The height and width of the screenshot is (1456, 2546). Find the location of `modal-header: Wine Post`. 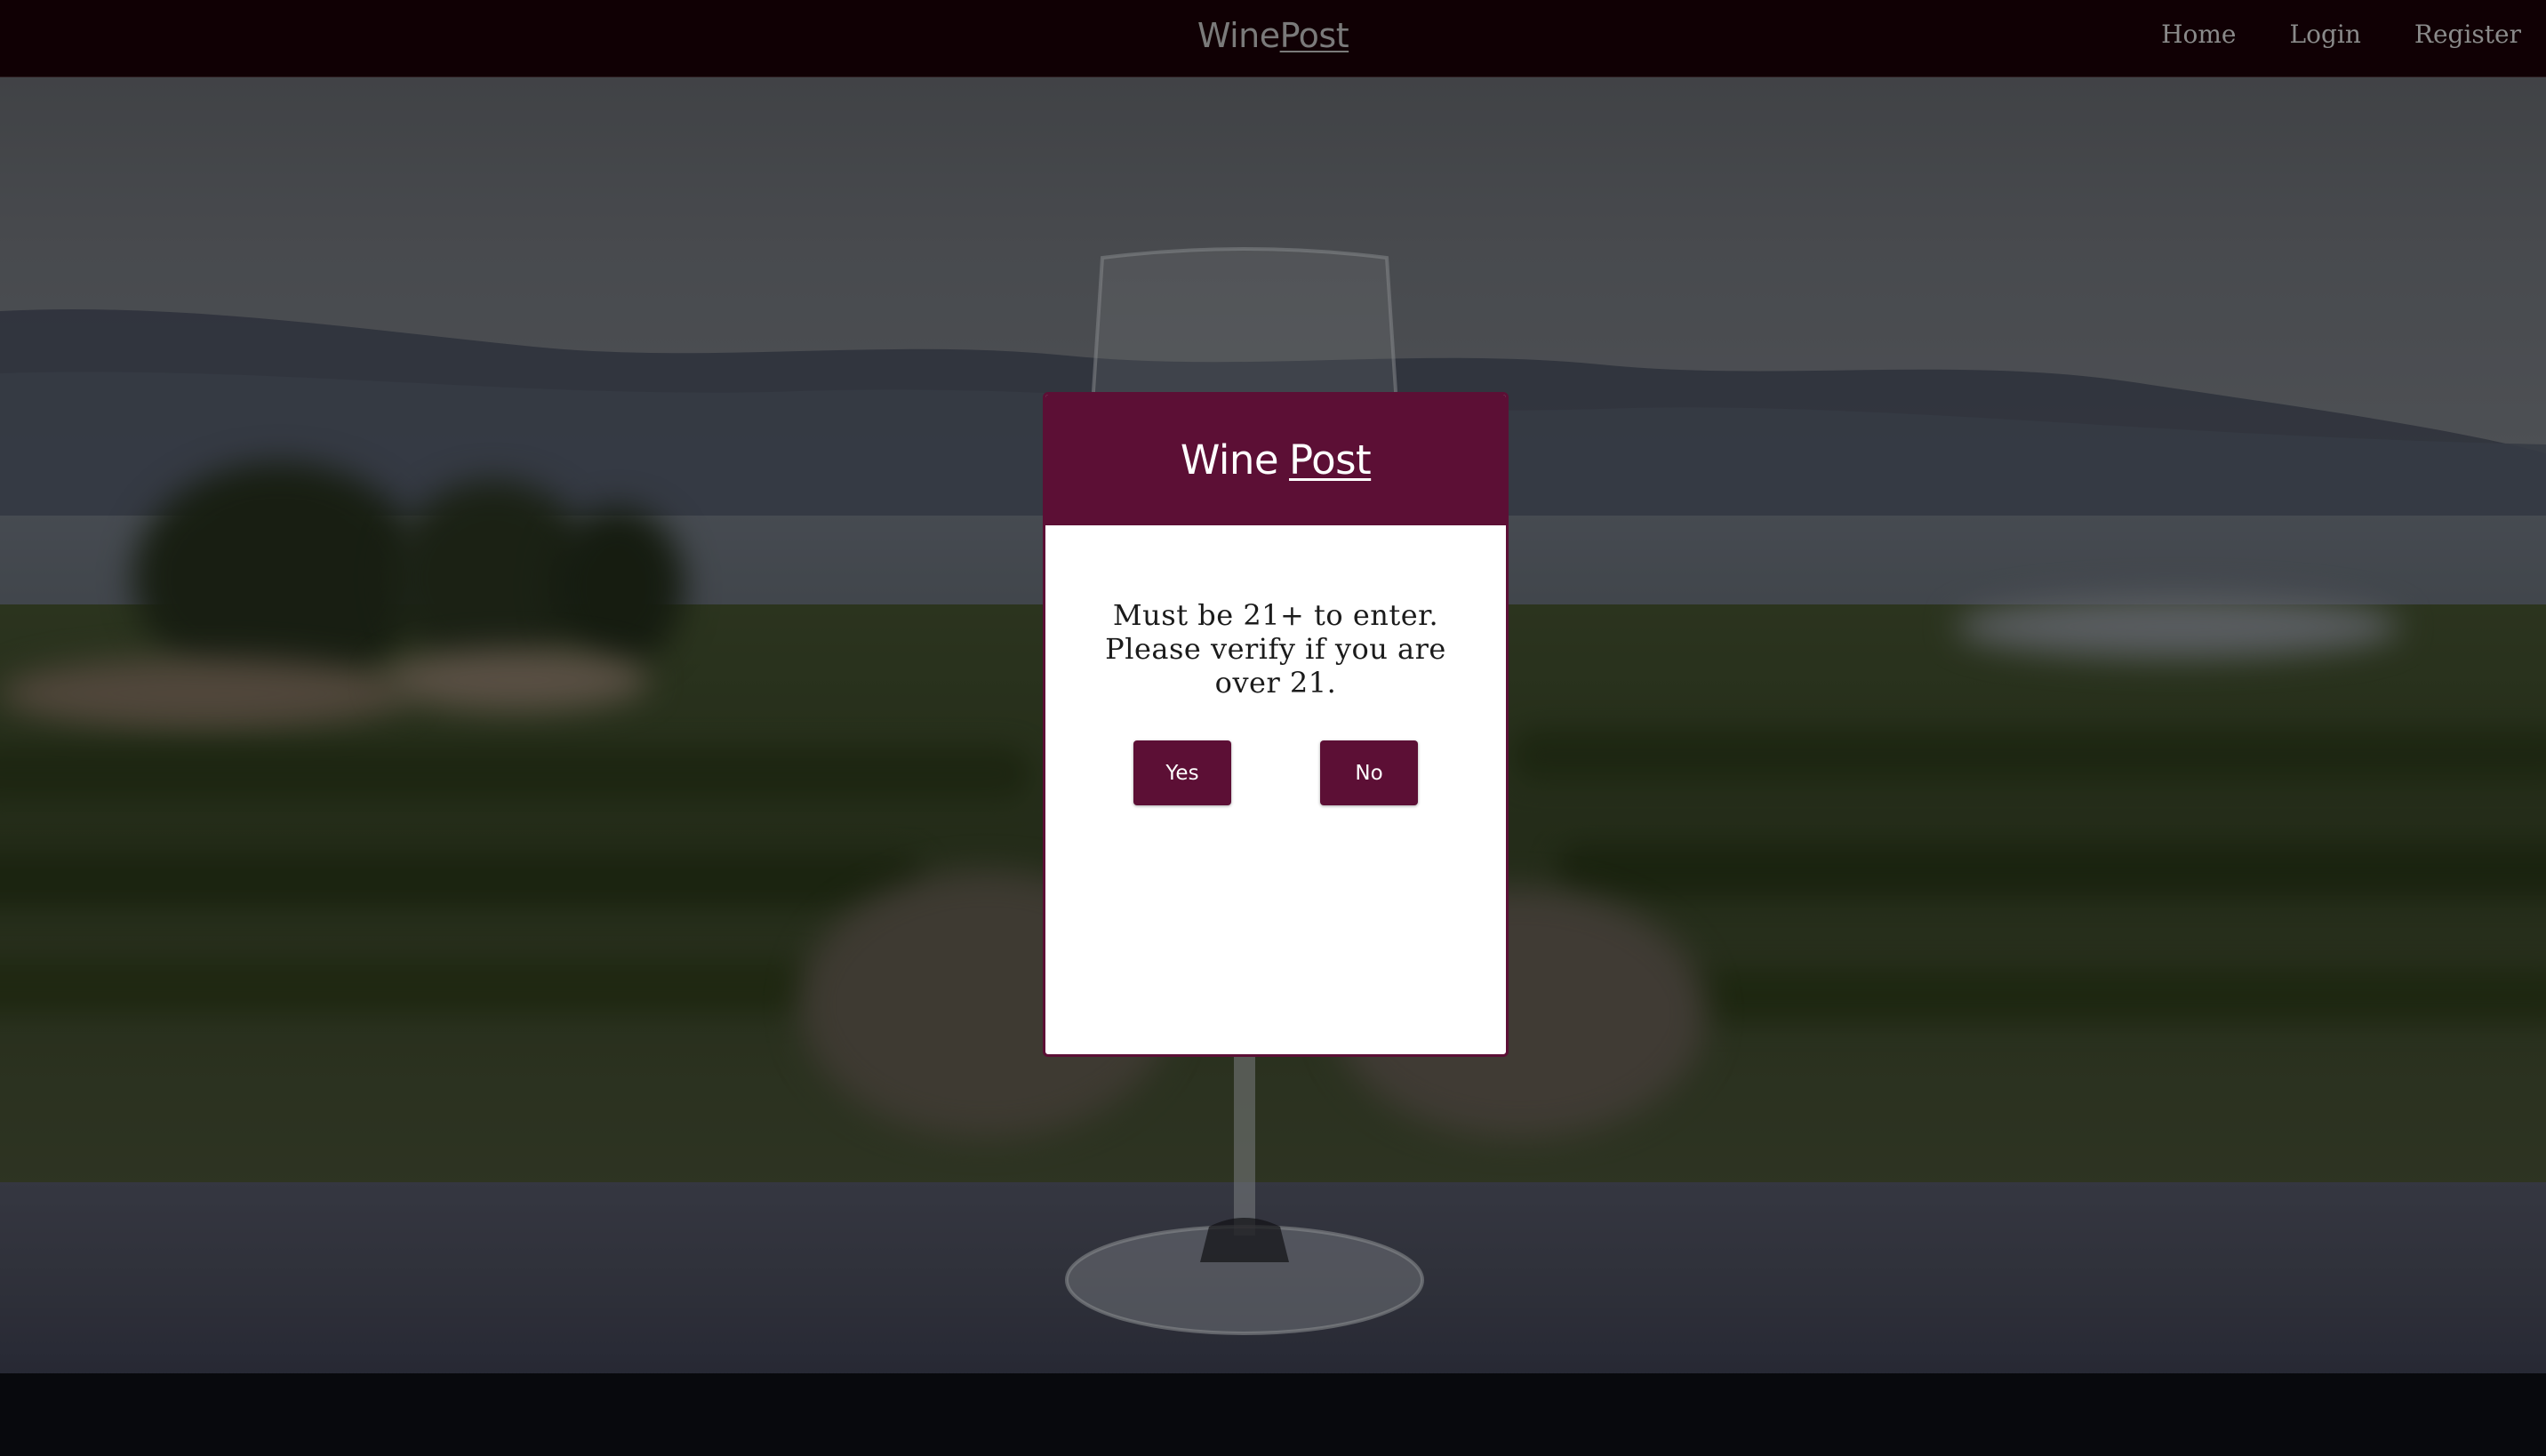

modal-header: Wine Post is located at coordinates (1276, 460).